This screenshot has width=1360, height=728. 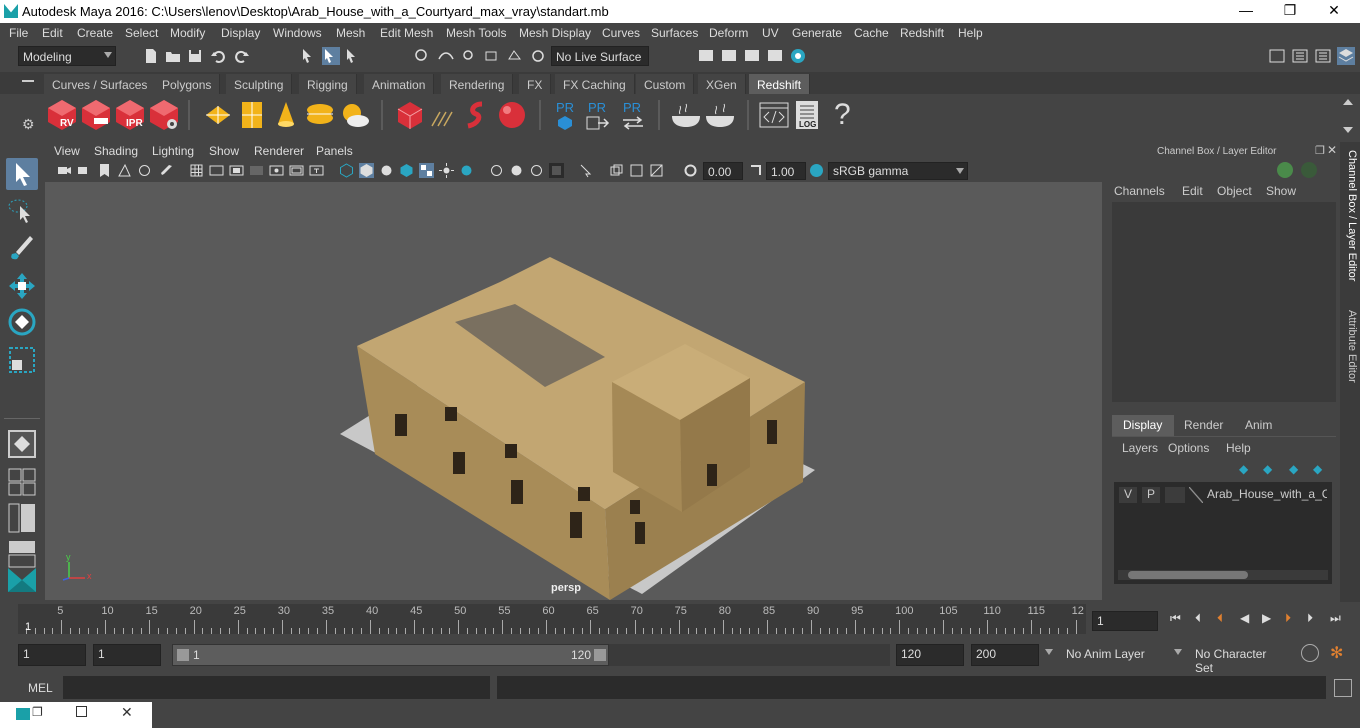 What do you see at coordinates (40, 688) in the screenshot?
I see `script-language-label: MEL` at bounding box center [40, 688].